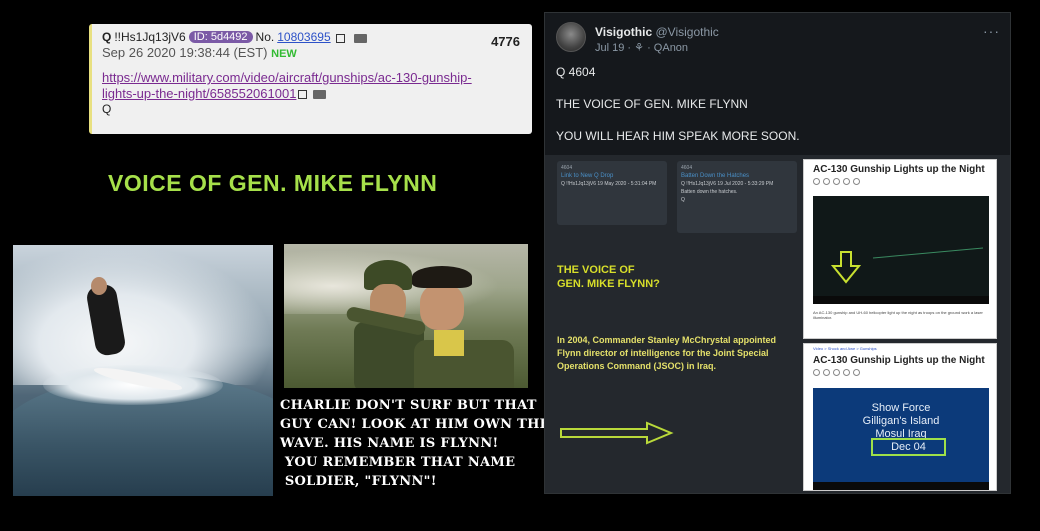 The image size is (1040, 531). I want to click on post-date-text: Sep 26 2020 19:38:44 (EST), so click(185, 52).